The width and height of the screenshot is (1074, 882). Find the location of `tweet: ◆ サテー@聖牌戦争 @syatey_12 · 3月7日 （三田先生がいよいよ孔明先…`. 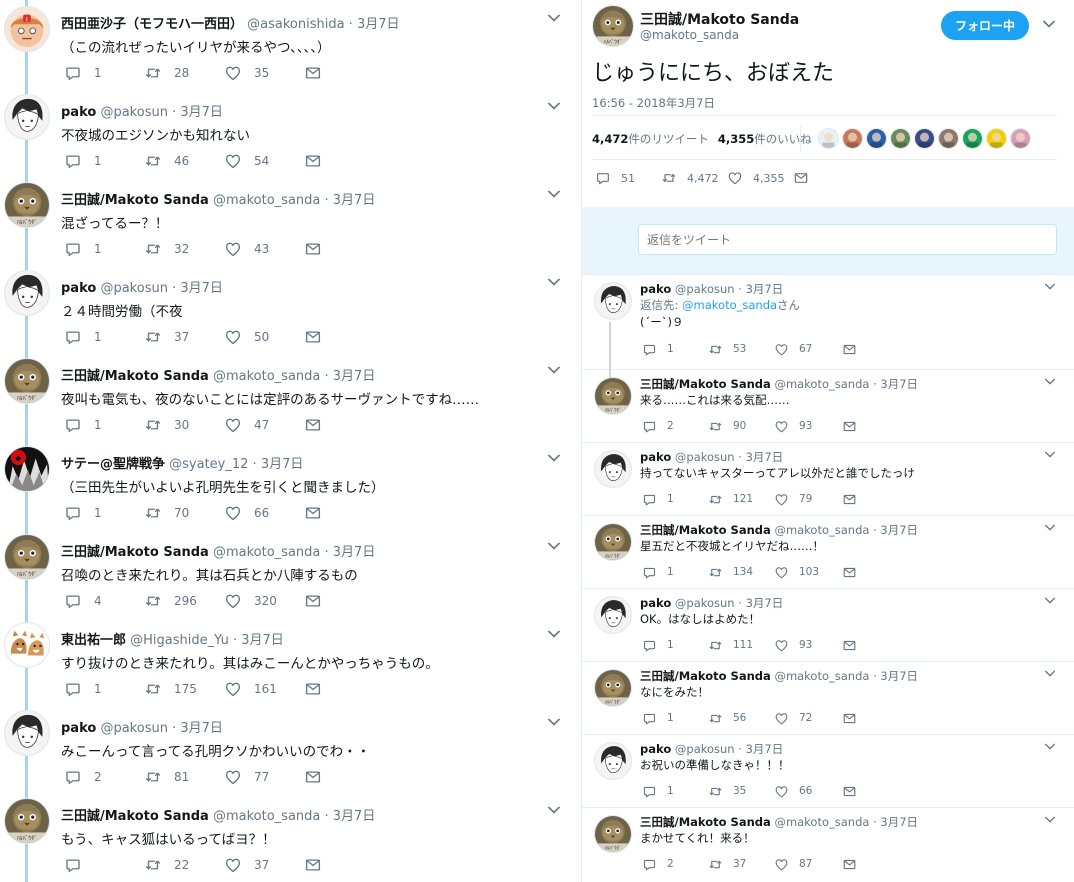

tweet: ◆ サテー@聖牌戦争 @syatey_12 · 3月7日 （三田先生がいよいよ孔明先… is located at coordinates (291, 484).